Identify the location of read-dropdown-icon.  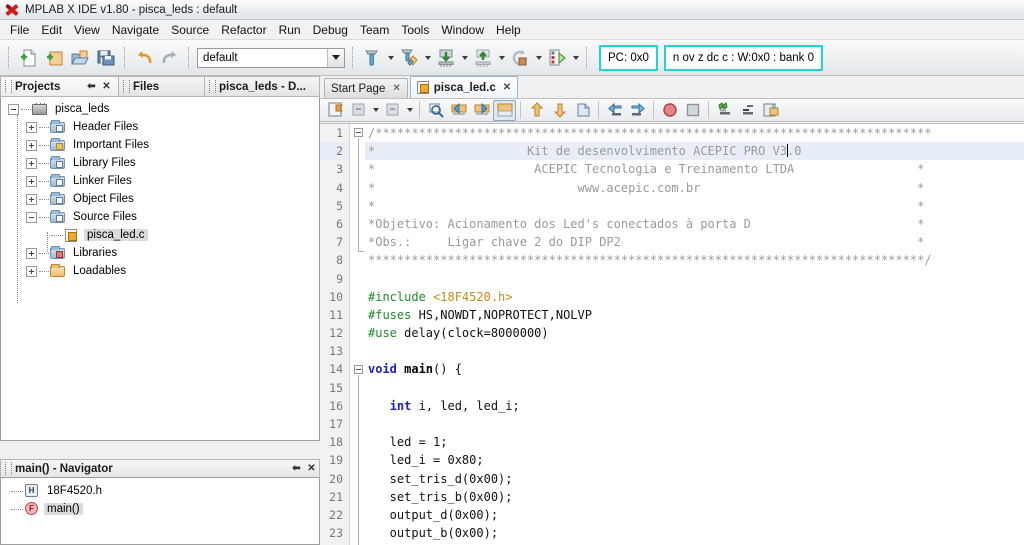
(501, 58).